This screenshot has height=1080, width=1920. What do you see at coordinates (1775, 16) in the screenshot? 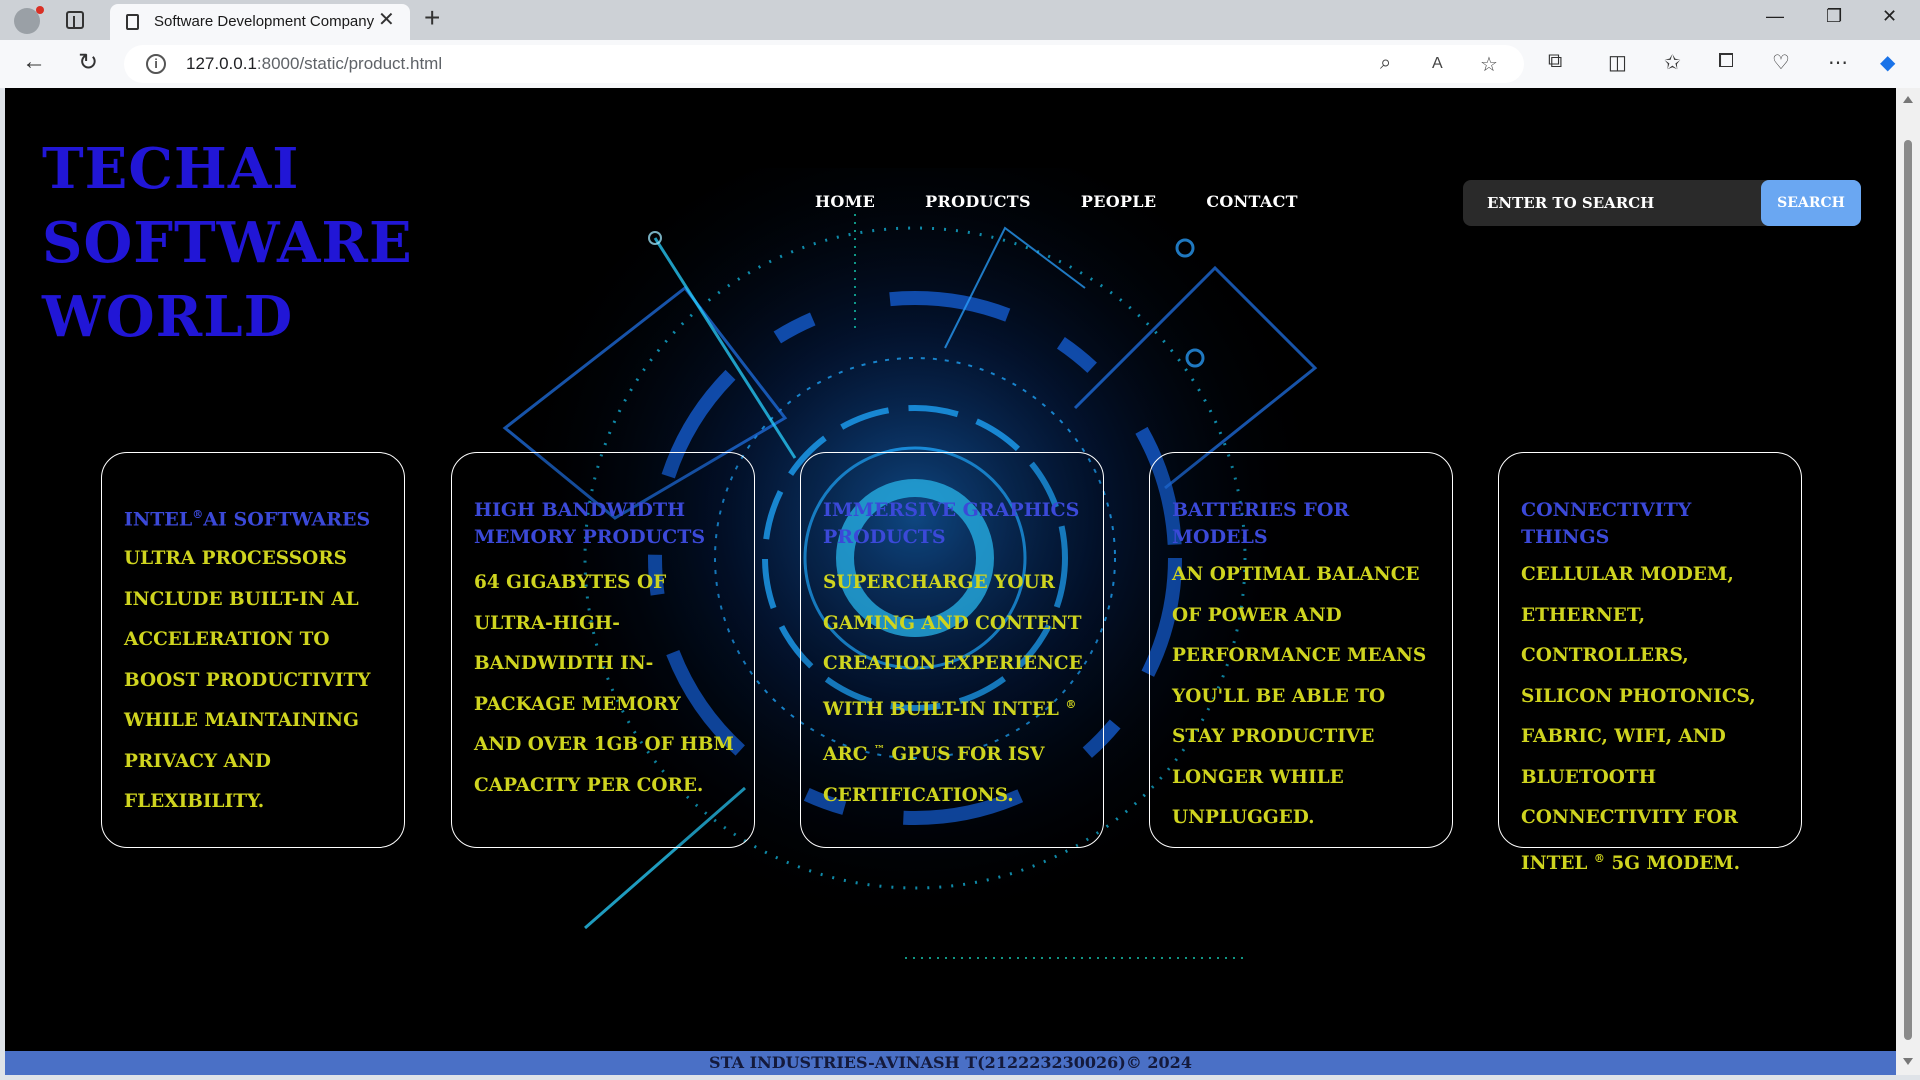
I see `minimize-button: —` at bounding box center [1775, 16].